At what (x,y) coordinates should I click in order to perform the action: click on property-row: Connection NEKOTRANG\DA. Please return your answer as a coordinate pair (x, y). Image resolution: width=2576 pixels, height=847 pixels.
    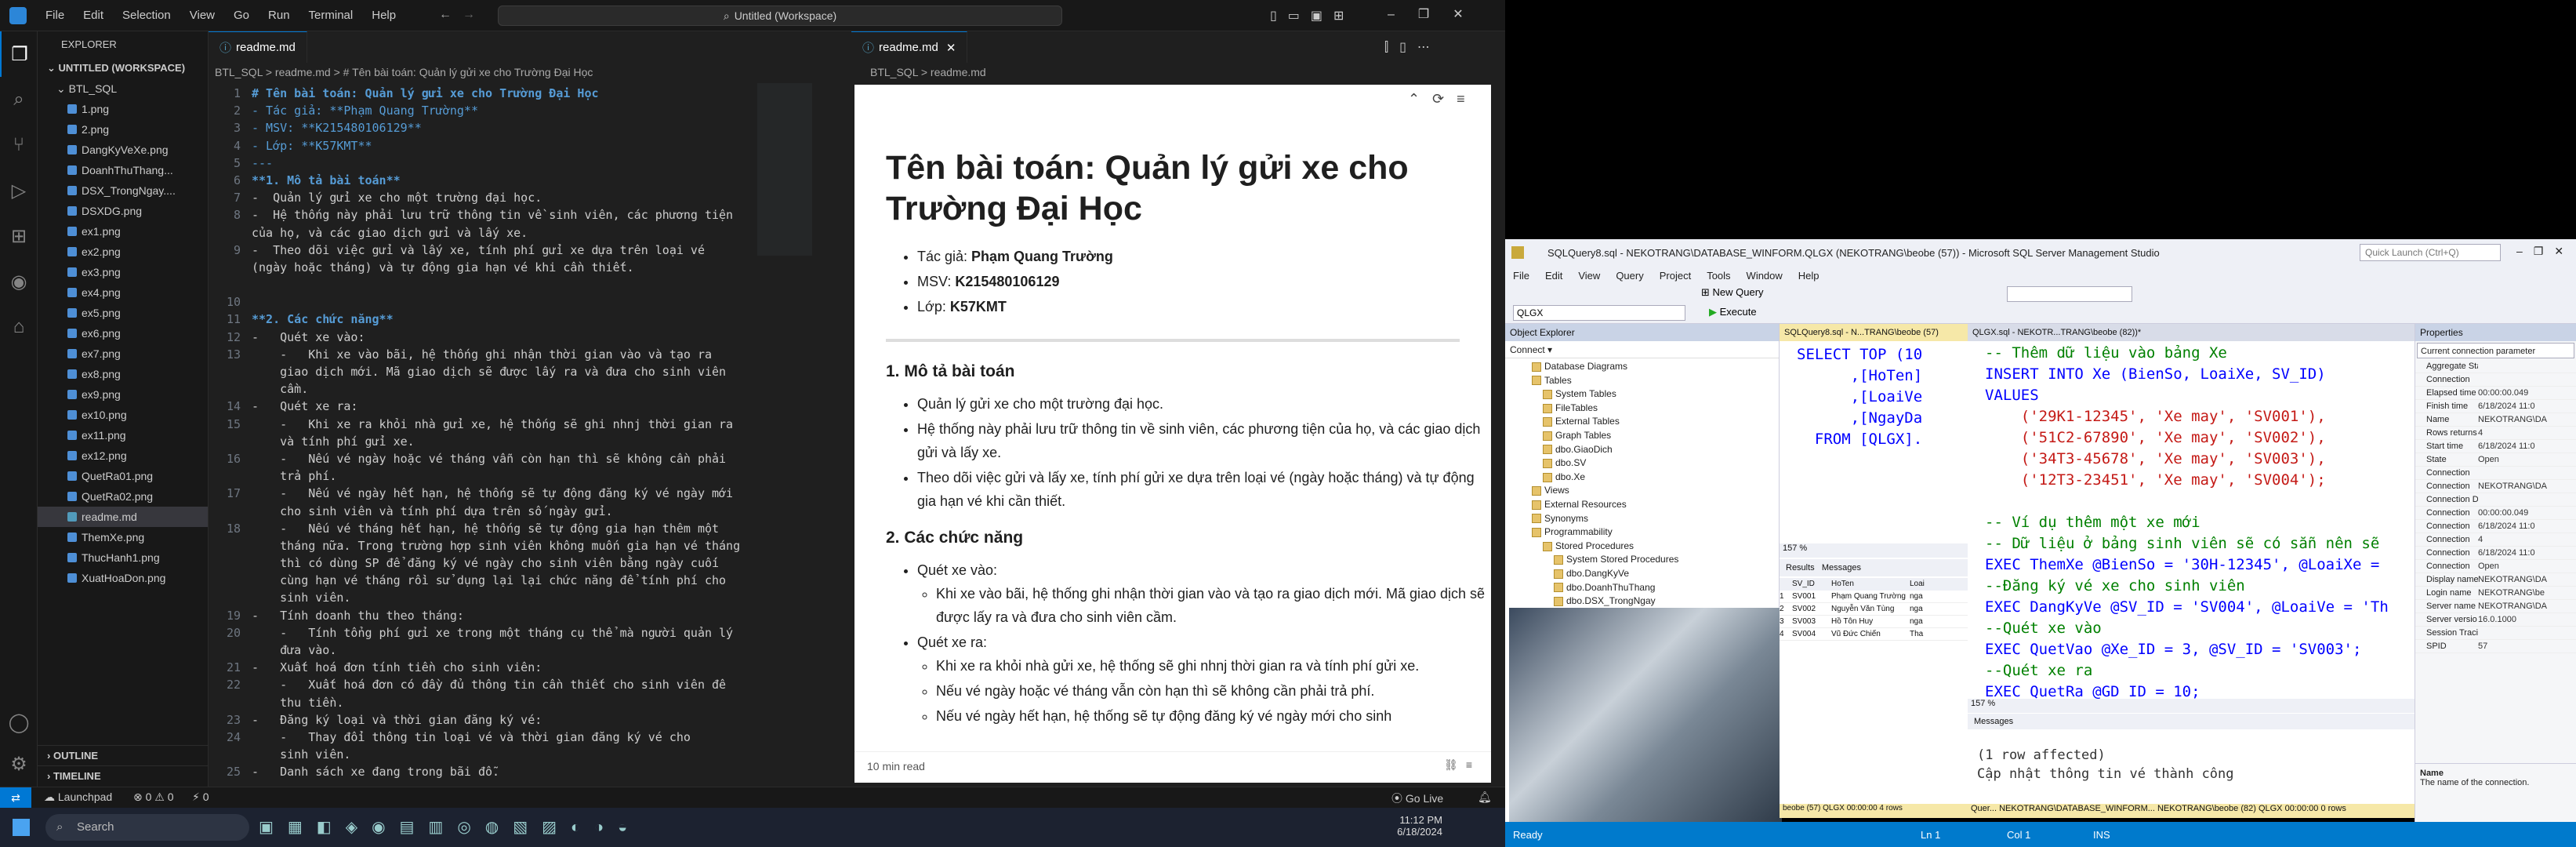
    Looking at the image, I should click on (2495, 486).